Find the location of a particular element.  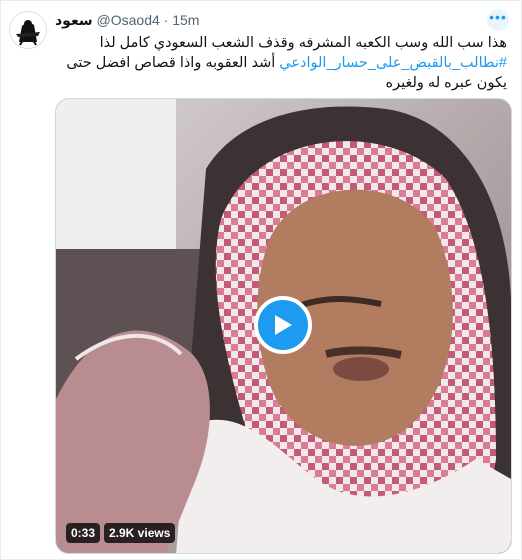

avatar is located at coordinates (28, 30).